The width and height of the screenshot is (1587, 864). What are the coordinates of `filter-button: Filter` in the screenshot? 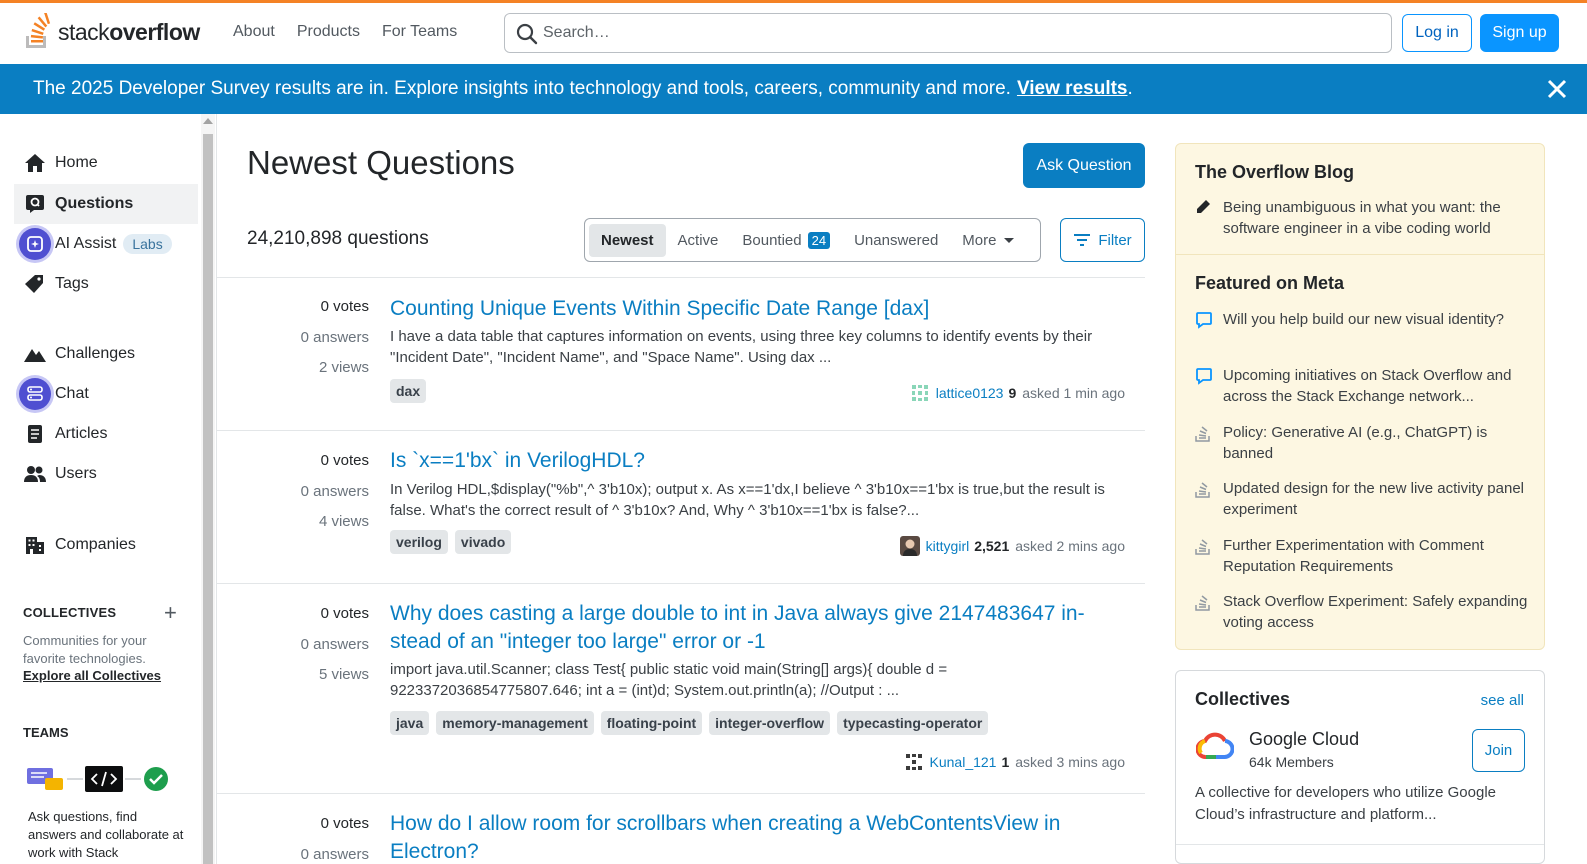 It's located at (1102, 240).